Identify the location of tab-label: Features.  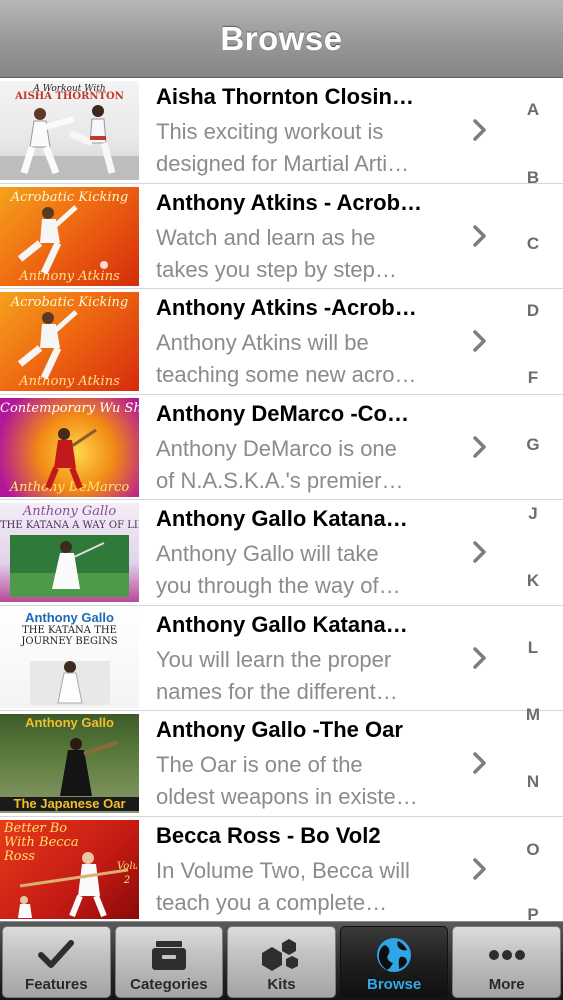
(56, 984).